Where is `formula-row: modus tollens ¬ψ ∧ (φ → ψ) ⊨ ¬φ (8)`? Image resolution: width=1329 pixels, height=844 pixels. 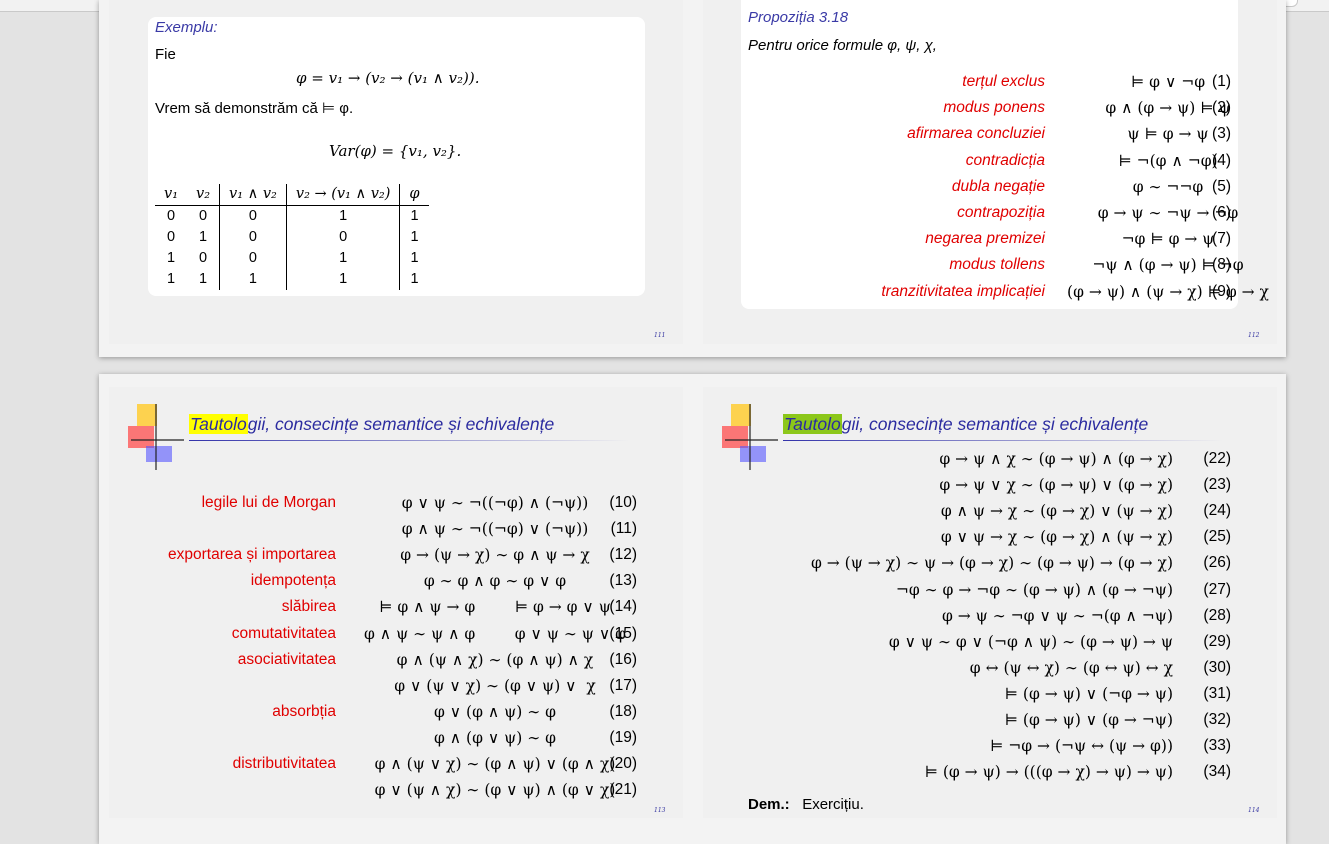 formula-row: modus tollens ¬ψ ∧ (φ → ψ) ⊨ ¬φ (8) is located at coordinates (990, 269).